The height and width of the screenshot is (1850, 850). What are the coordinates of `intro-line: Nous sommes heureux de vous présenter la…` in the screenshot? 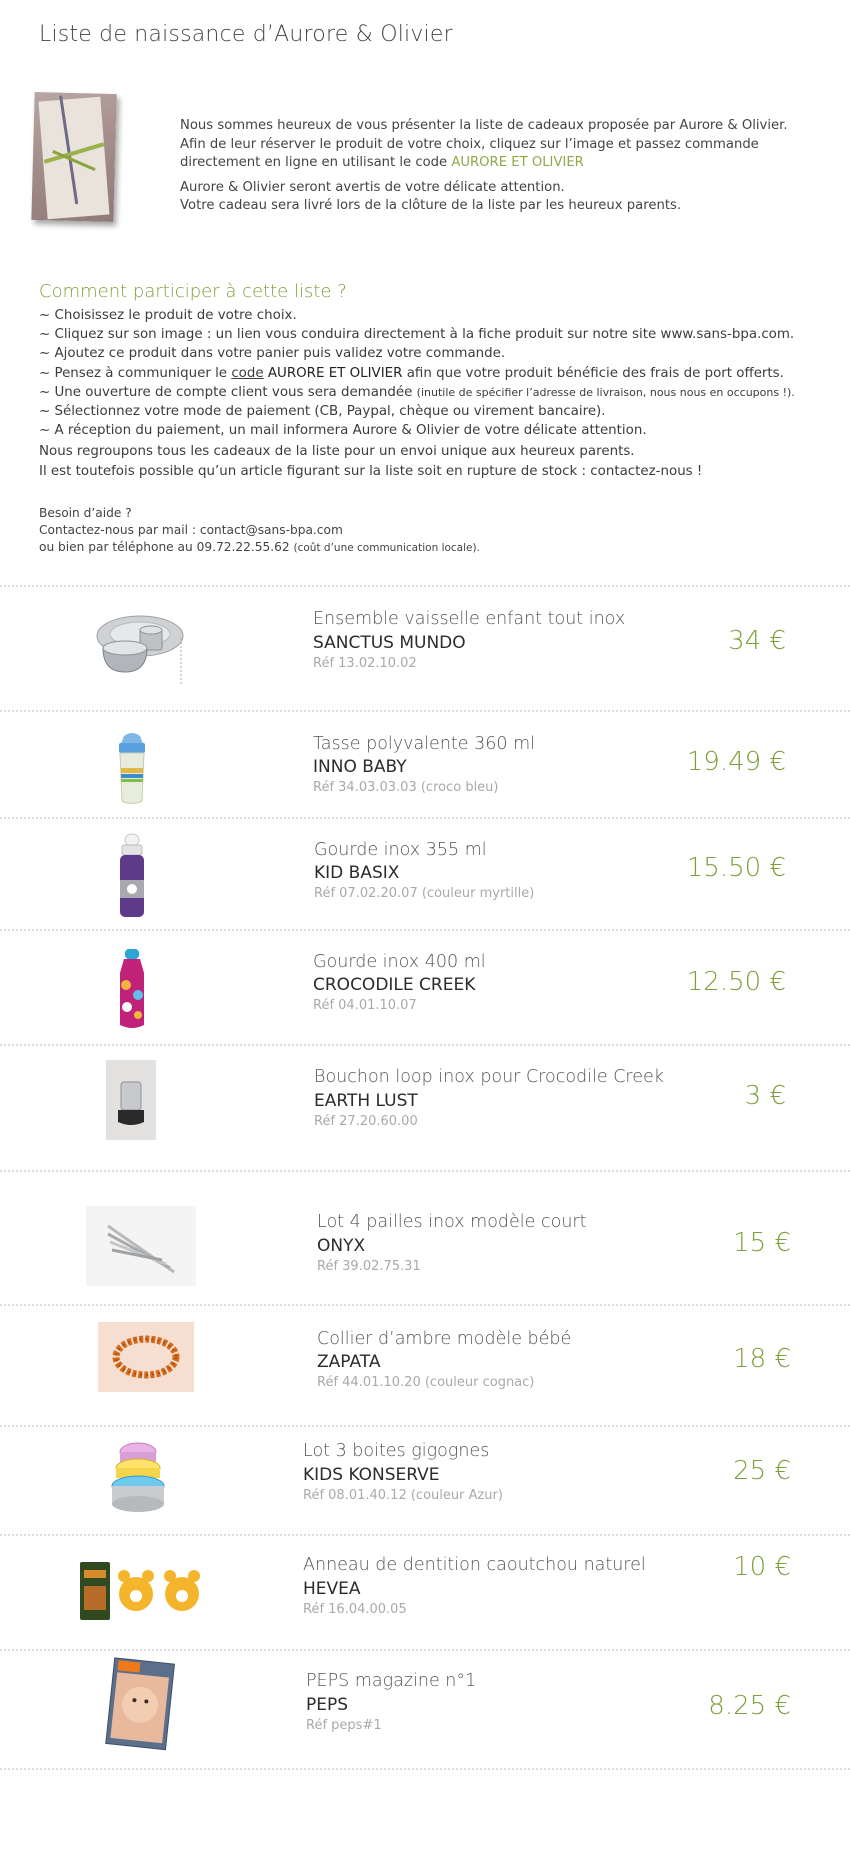 It's located at (484, 125).